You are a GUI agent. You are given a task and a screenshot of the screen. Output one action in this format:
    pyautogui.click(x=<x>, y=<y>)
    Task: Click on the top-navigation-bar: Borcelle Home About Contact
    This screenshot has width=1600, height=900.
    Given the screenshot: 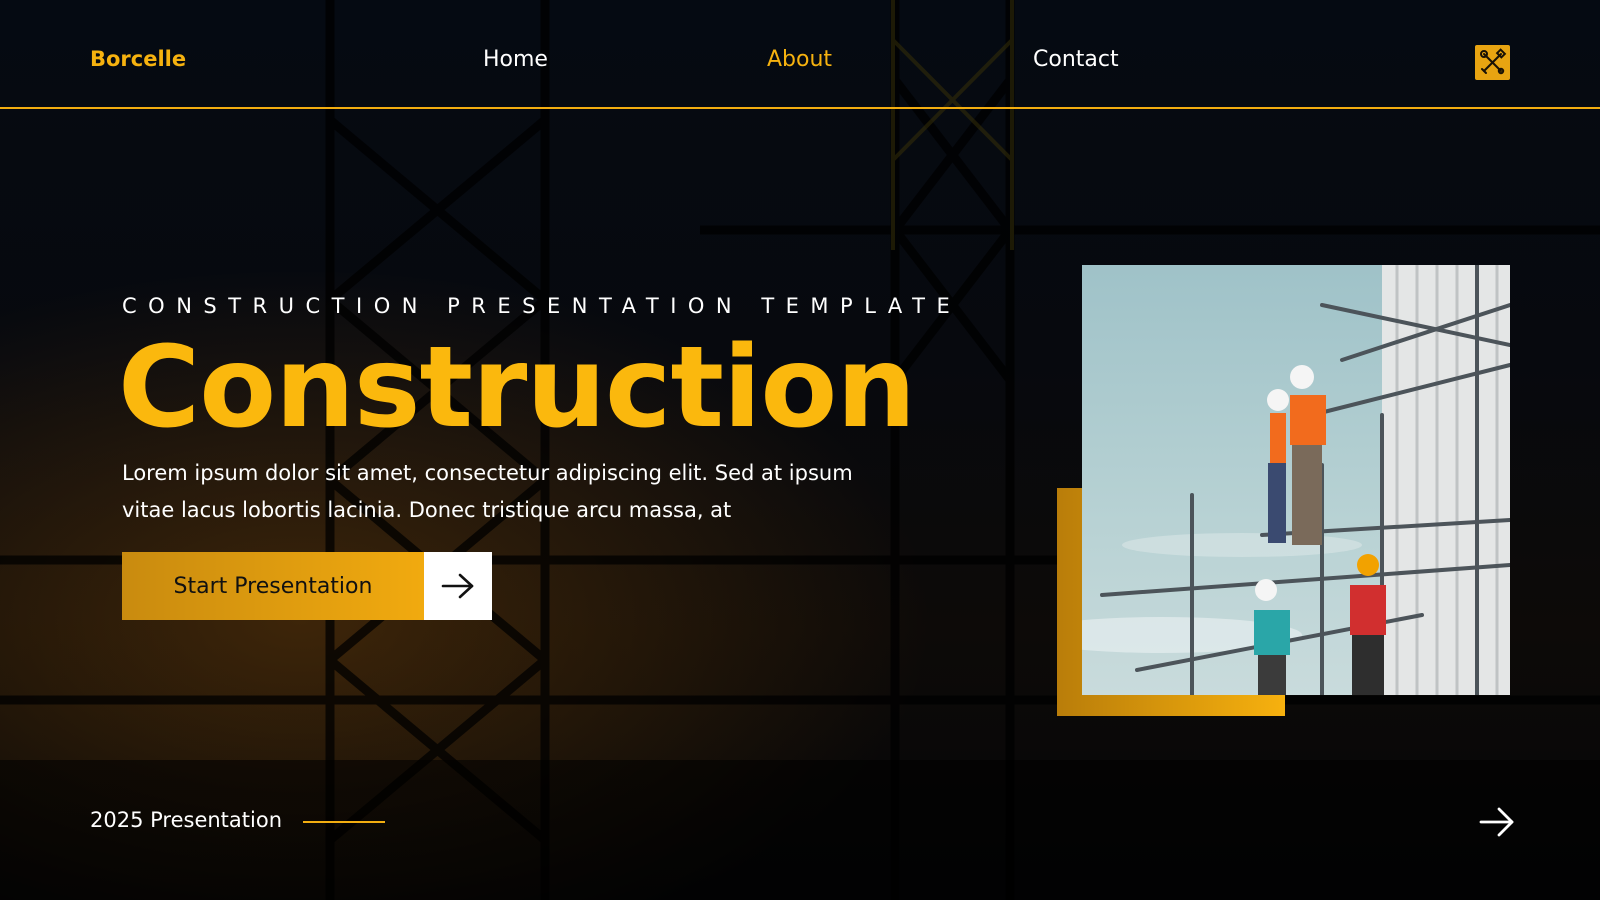 What is the action you would take?
    pyautogui.click(x=800, y=54)
    